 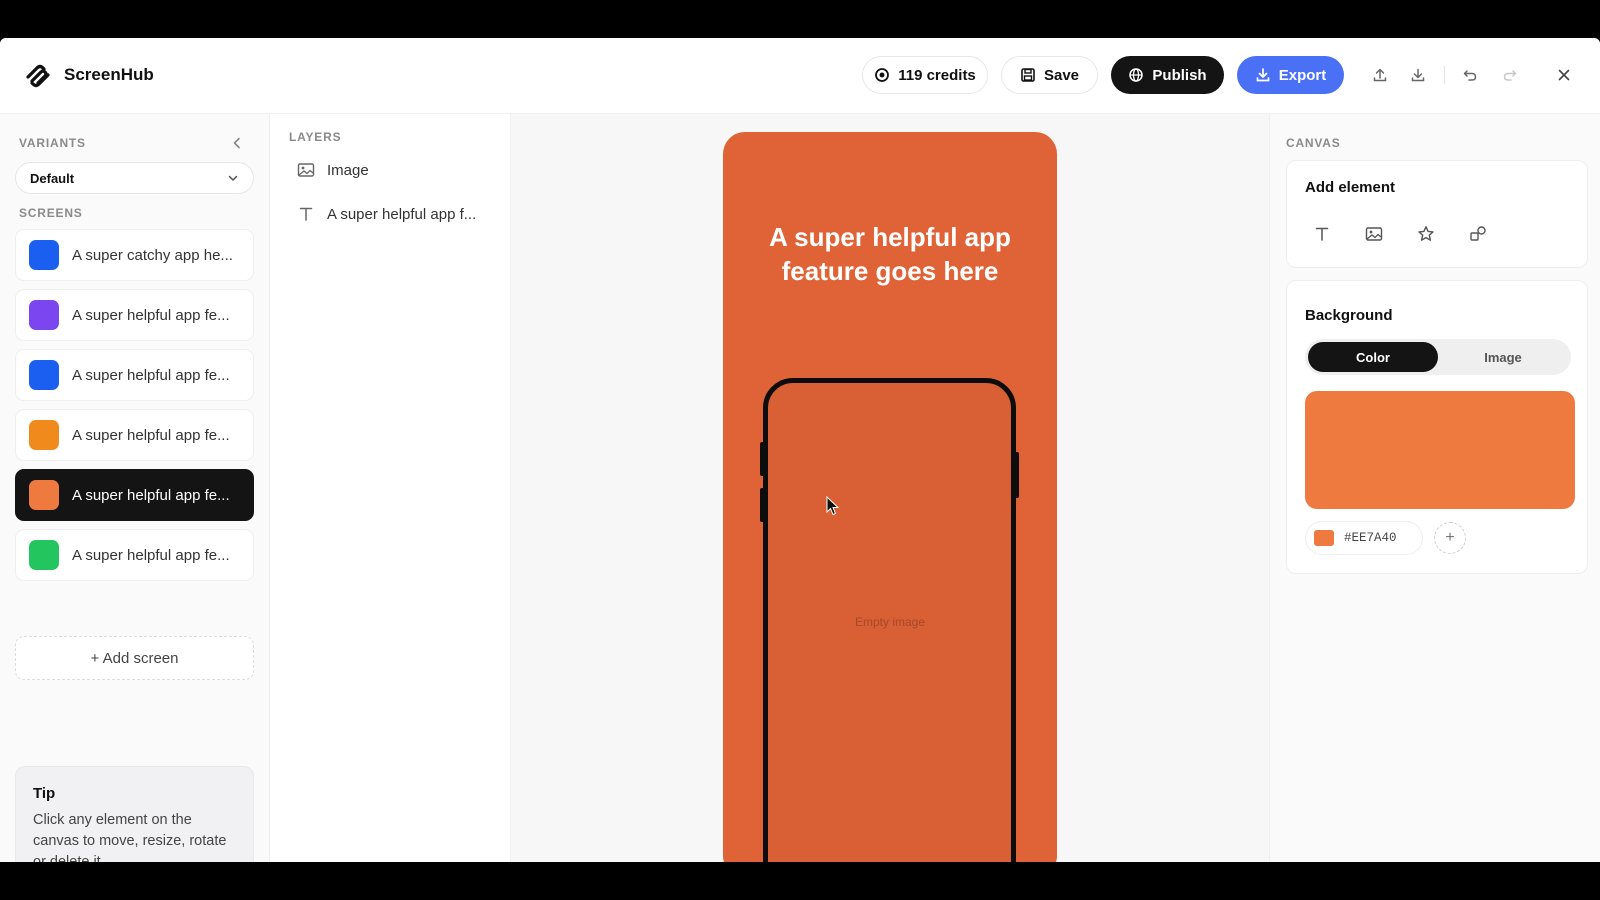 I want to click on background-type-toggle: Color Image, so click(x=1438, y=357).